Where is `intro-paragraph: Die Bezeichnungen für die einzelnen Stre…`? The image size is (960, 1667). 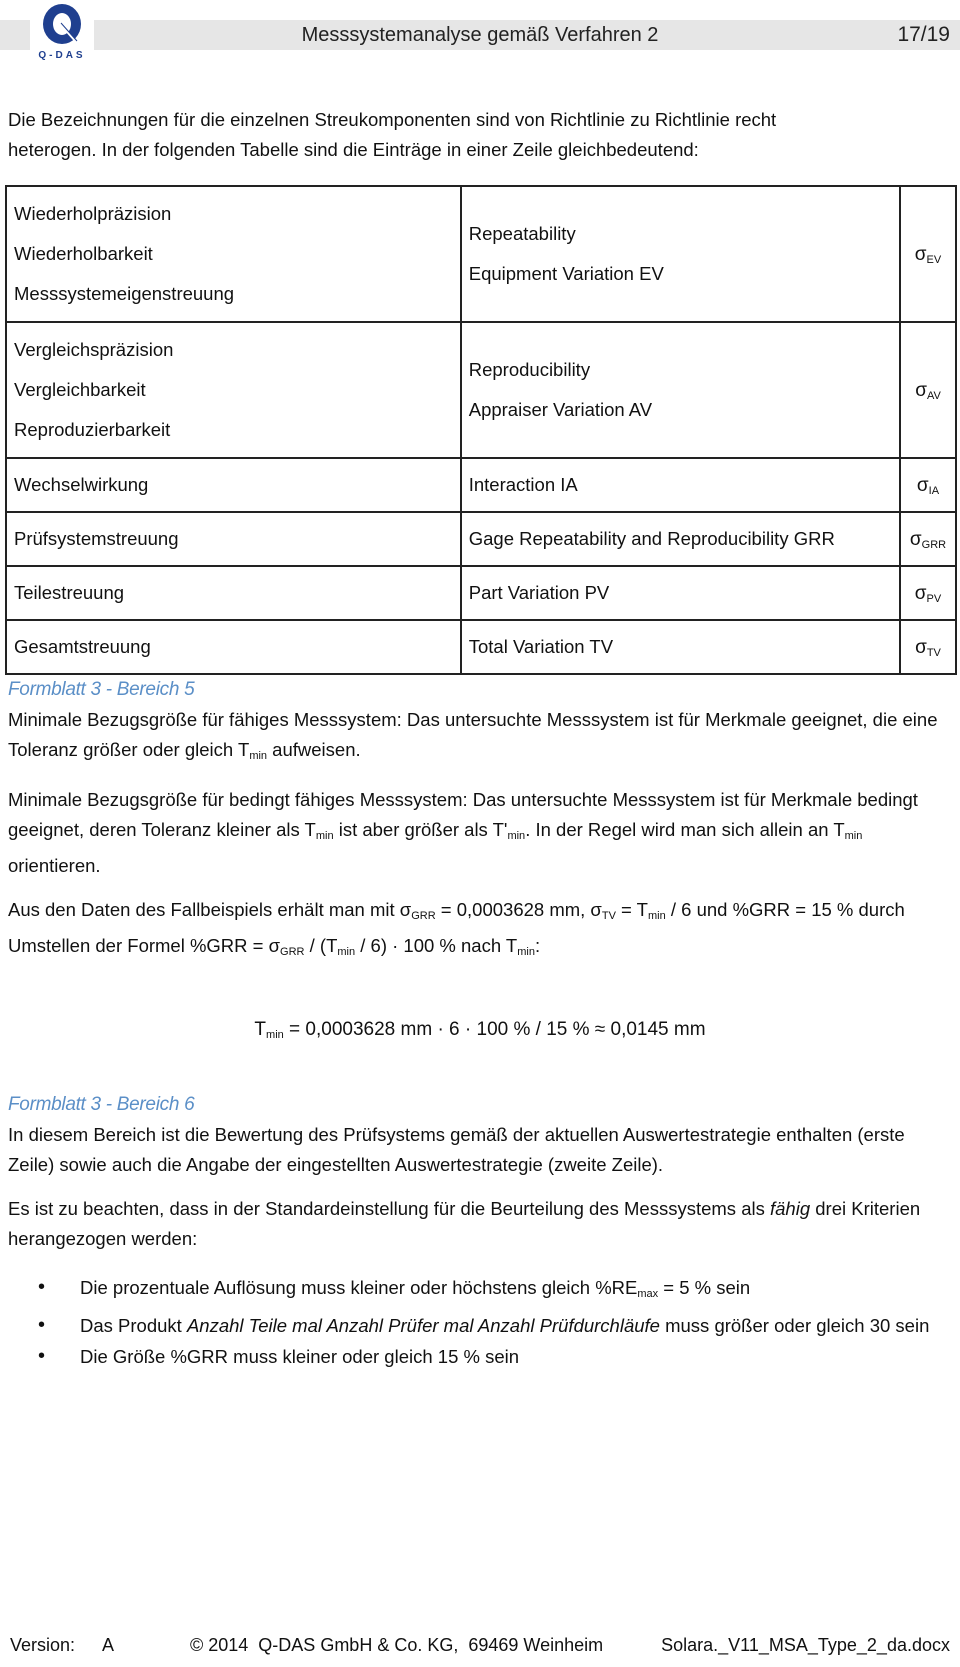 intro-paragraph: Die Bezeichnungen für die einzelnen Stre… is located at coordinates (480, 135).